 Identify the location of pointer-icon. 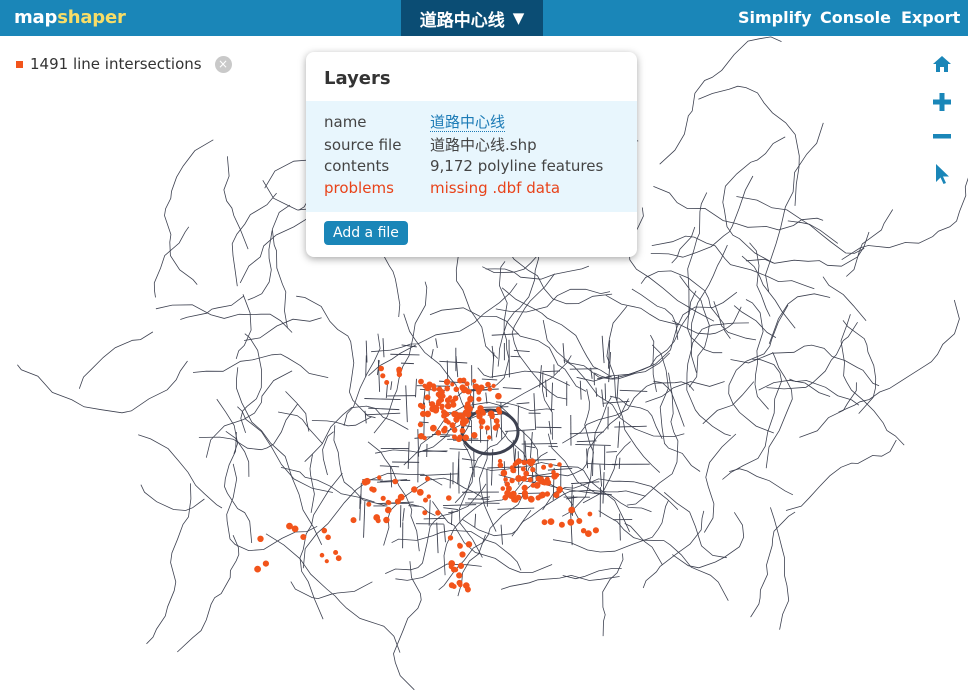
(942, 174).